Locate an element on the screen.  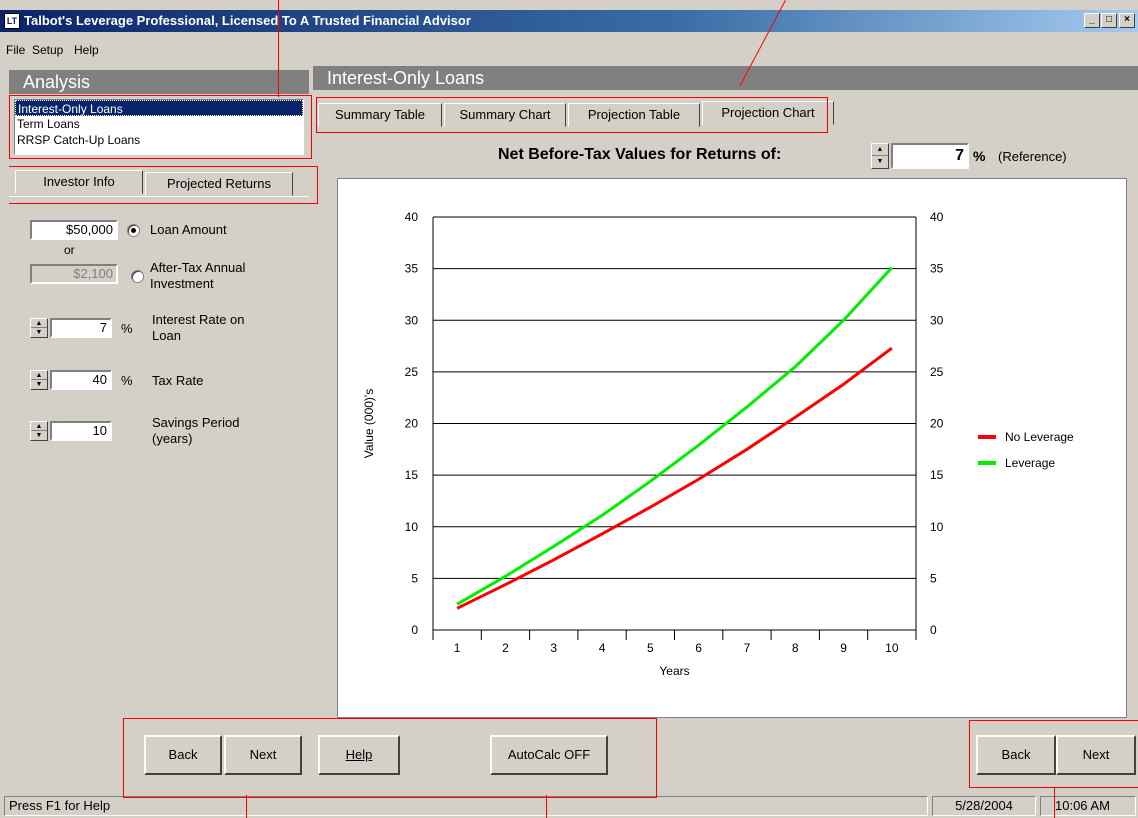
interest-rate-label-2: Loan is located at coordinates (166, 335).